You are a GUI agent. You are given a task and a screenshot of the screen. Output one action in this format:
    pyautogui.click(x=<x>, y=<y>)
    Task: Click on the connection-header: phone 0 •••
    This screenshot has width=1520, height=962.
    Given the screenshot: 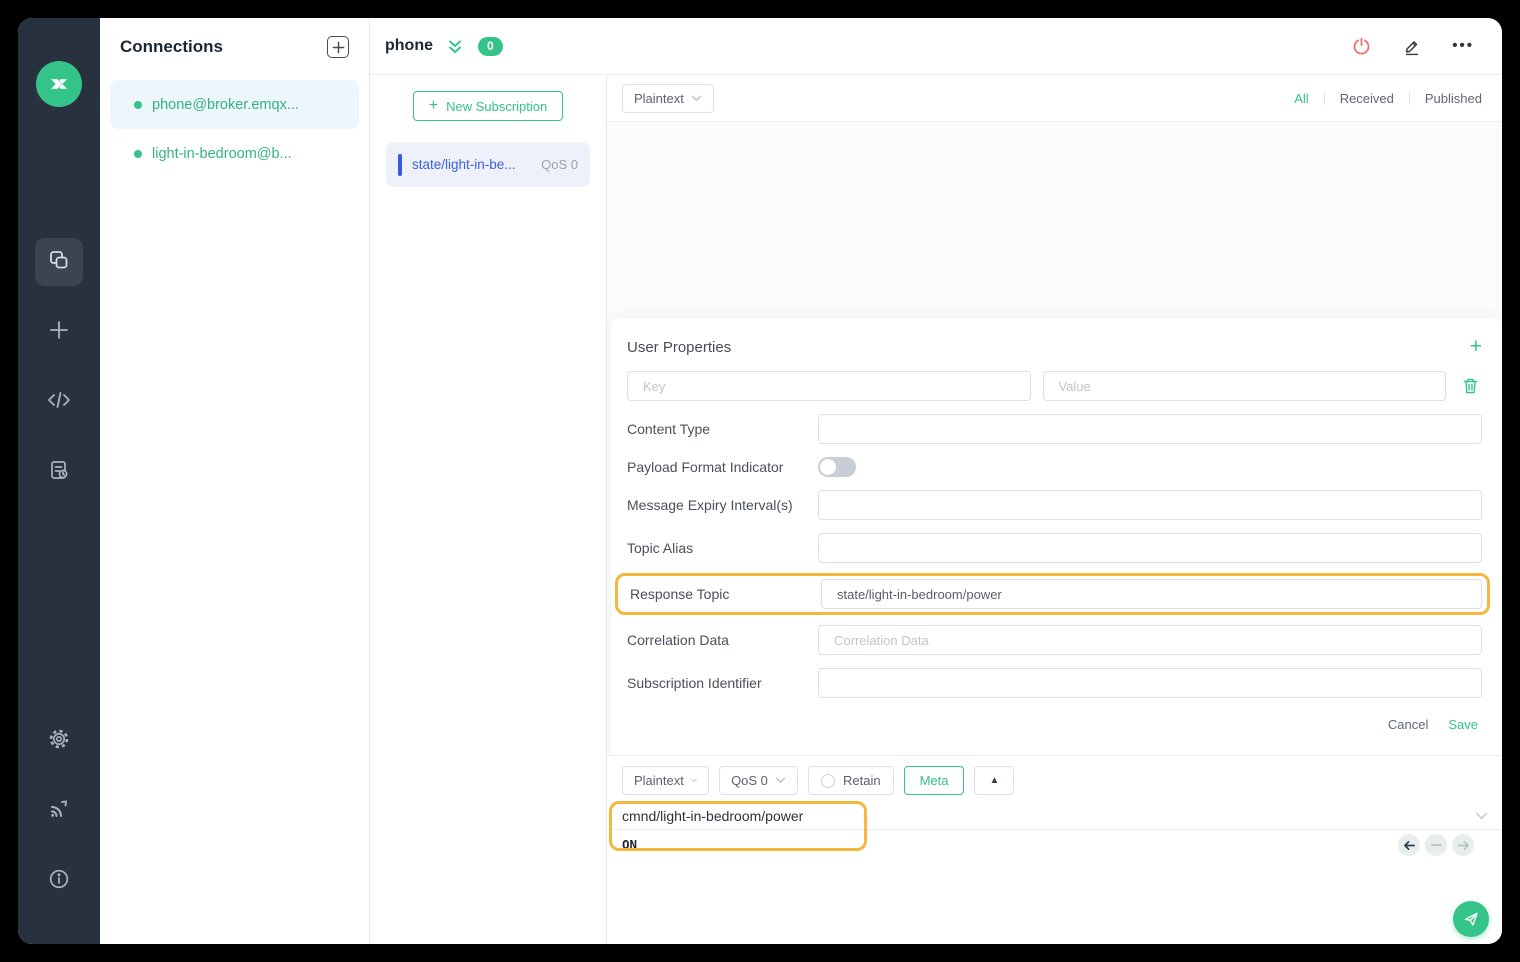 What is the action you would take?
    pyautogui.click(x=936, y=46)
    